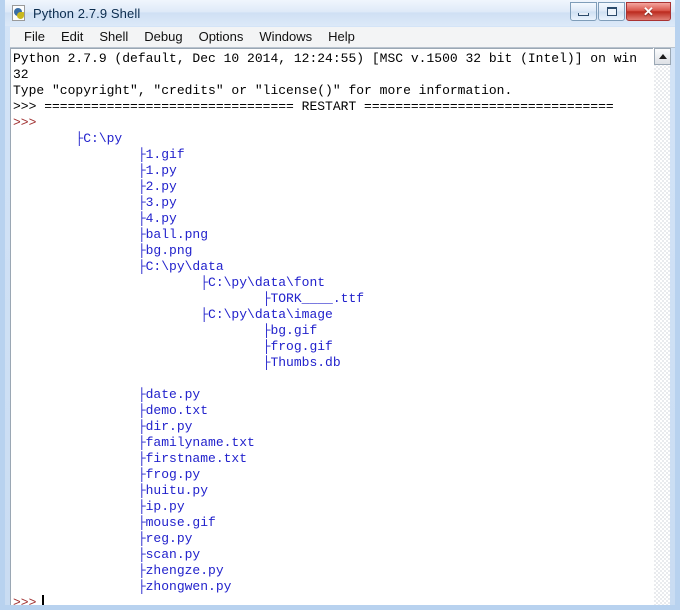 The image size is (680, 610). Describe the element at coordinates (111, 234) in the screenshot. I see `tree-line: ├ball.png` at that location.